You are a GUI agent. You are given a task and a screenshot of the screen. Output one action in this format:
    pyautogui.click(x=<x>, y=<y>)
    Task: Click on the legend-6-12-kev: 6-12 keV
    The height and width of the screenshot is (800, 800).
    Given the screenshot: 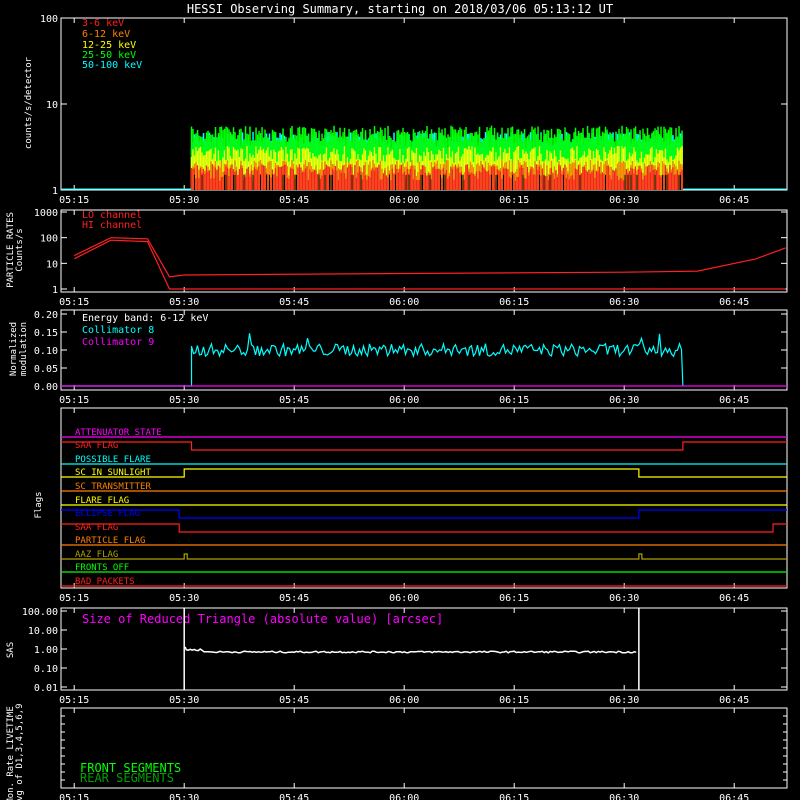 What is the action you would take?
    pyautogui.click(x=106, y=34)
    